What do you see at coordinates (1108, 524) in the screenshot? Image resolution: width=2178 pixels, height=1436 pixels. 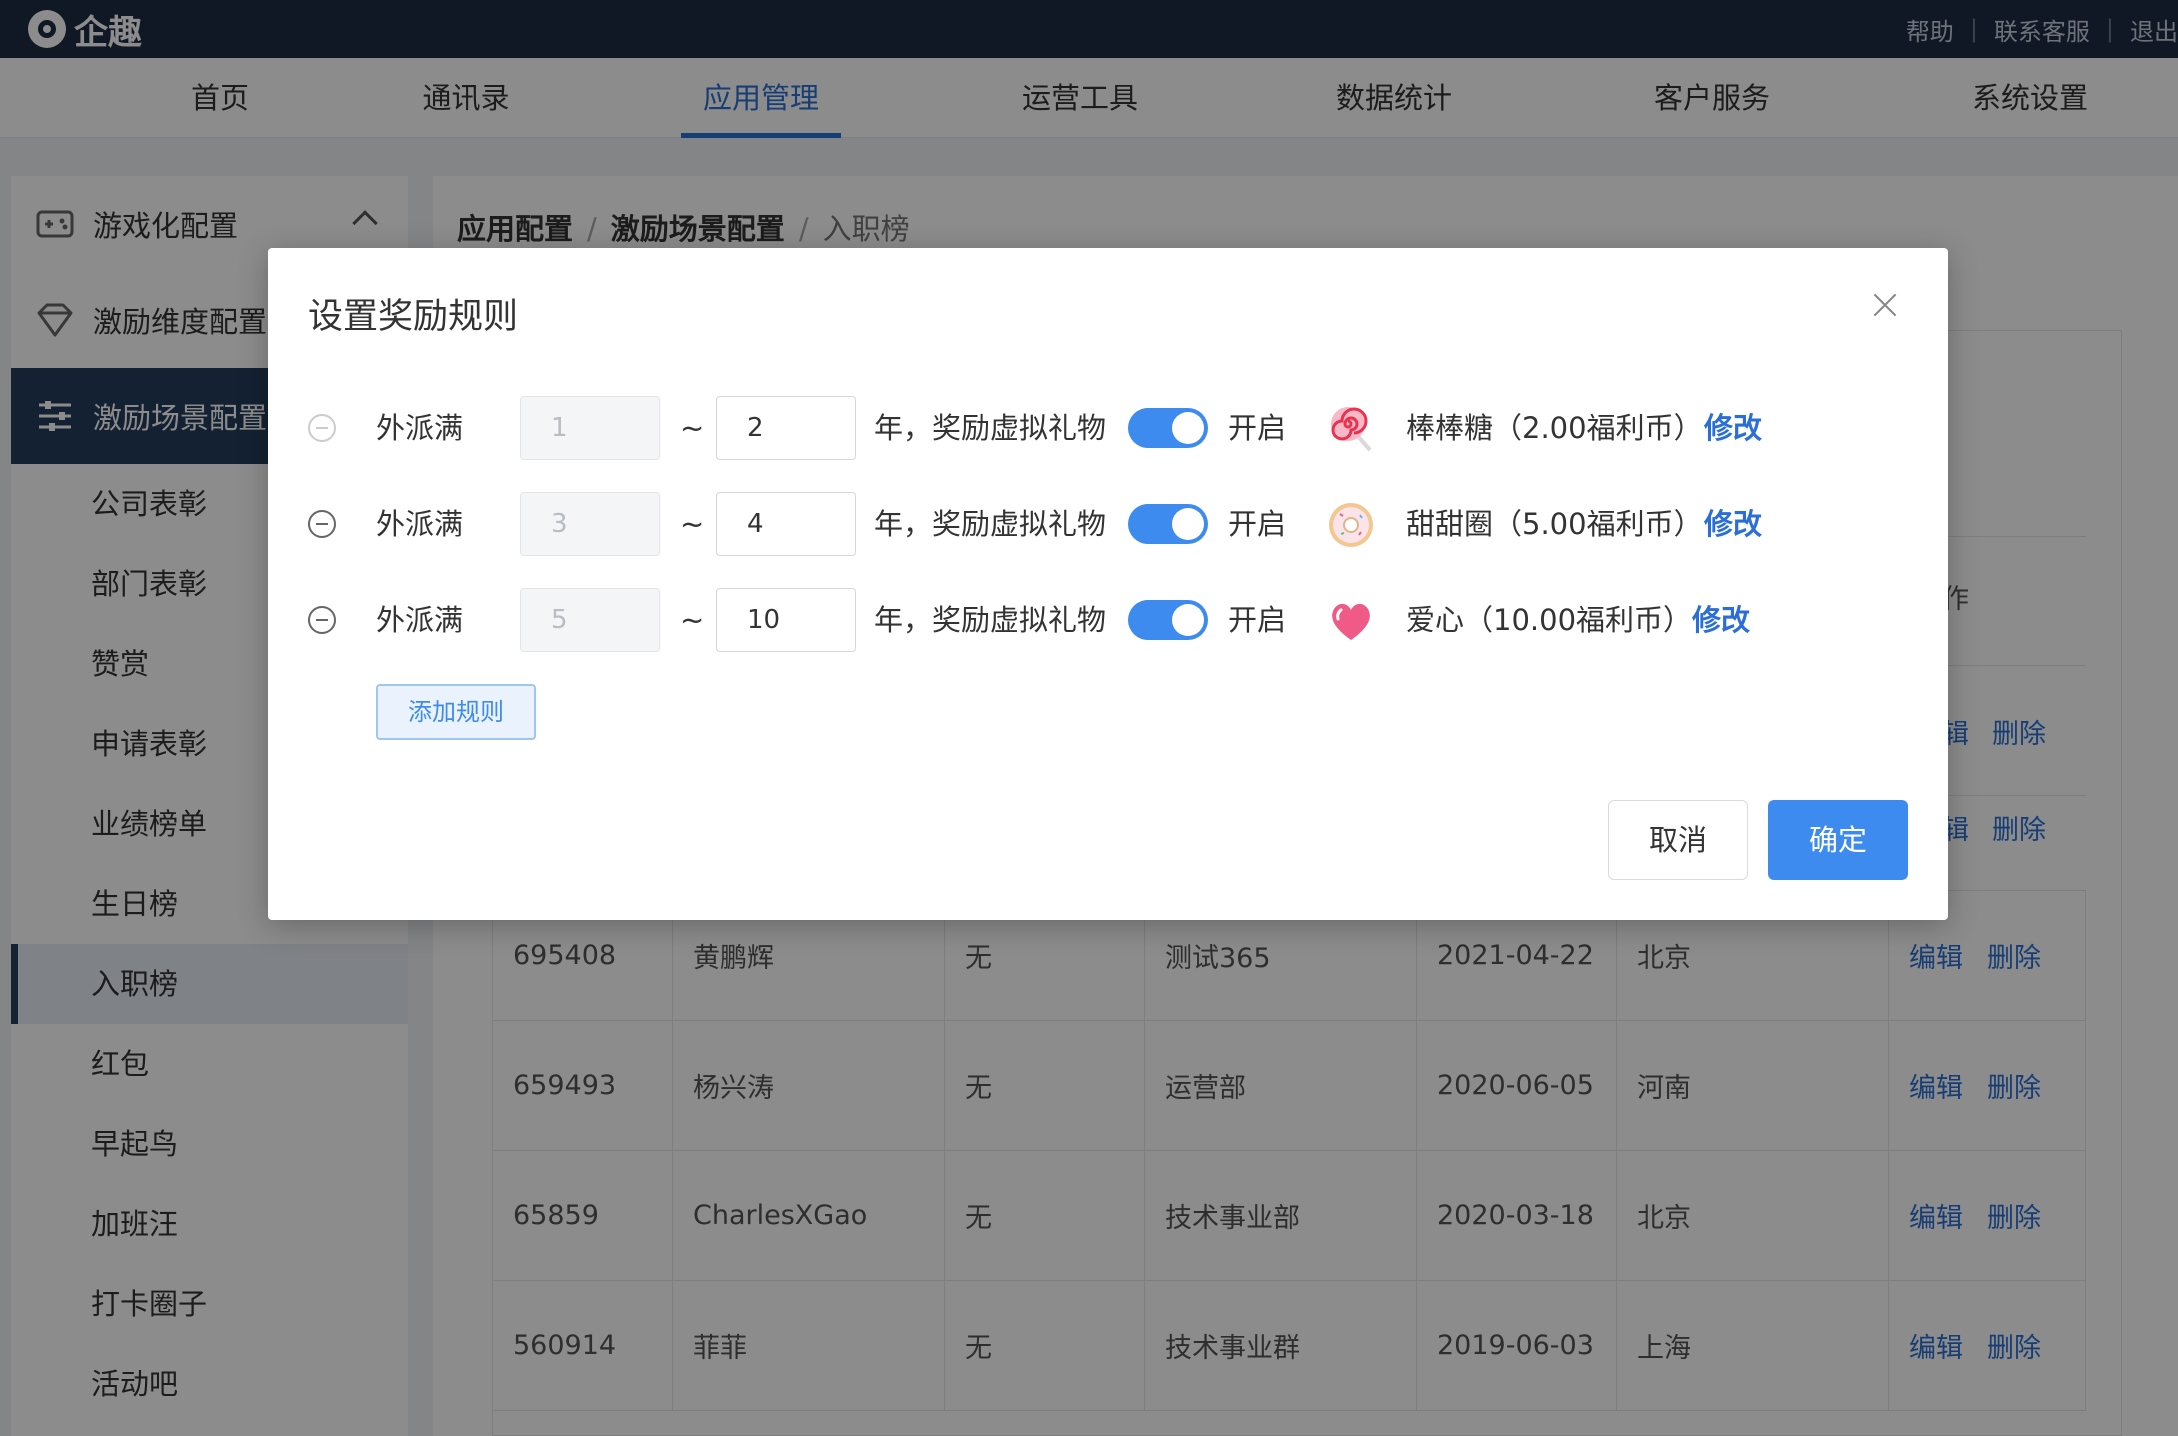 I see `reward-rule-row: 外派满 3 ~ 4 年，奖励虚拟礼物 开启 甜甜圈（5.00福利币） 修改` at bounding box center [1108, 524].